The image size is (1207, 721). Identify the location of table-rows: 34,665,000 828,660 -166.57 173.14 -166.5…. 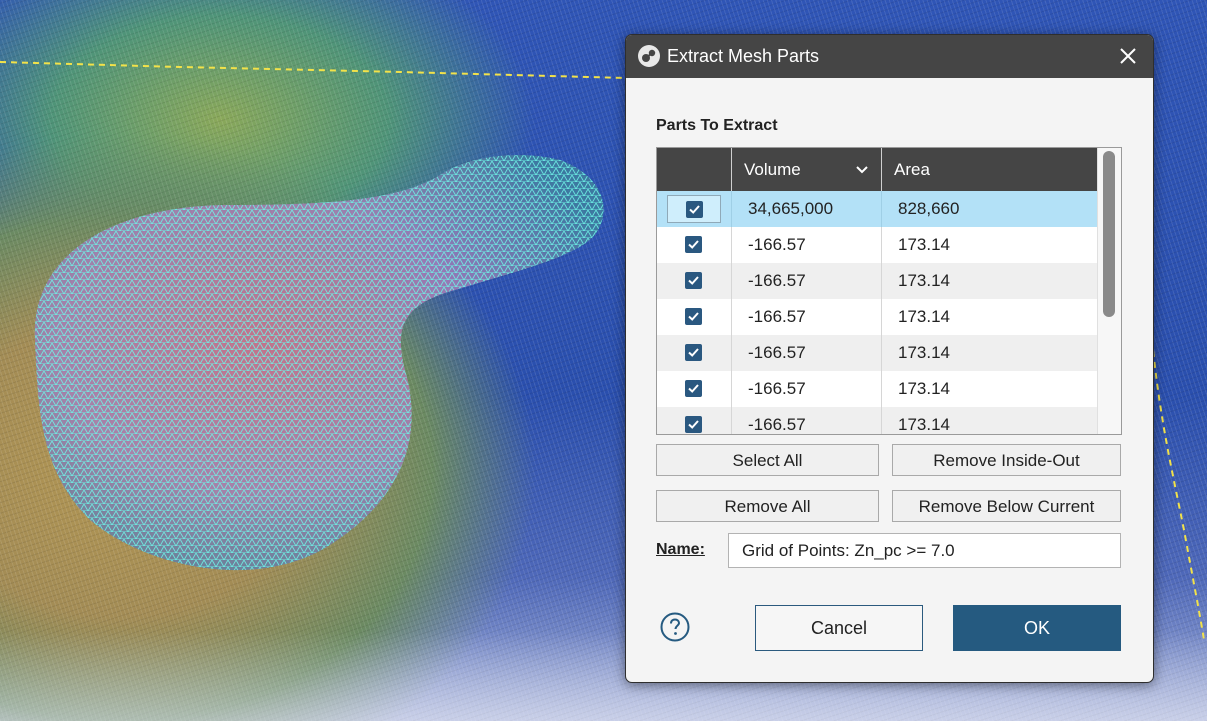
(877, 312).